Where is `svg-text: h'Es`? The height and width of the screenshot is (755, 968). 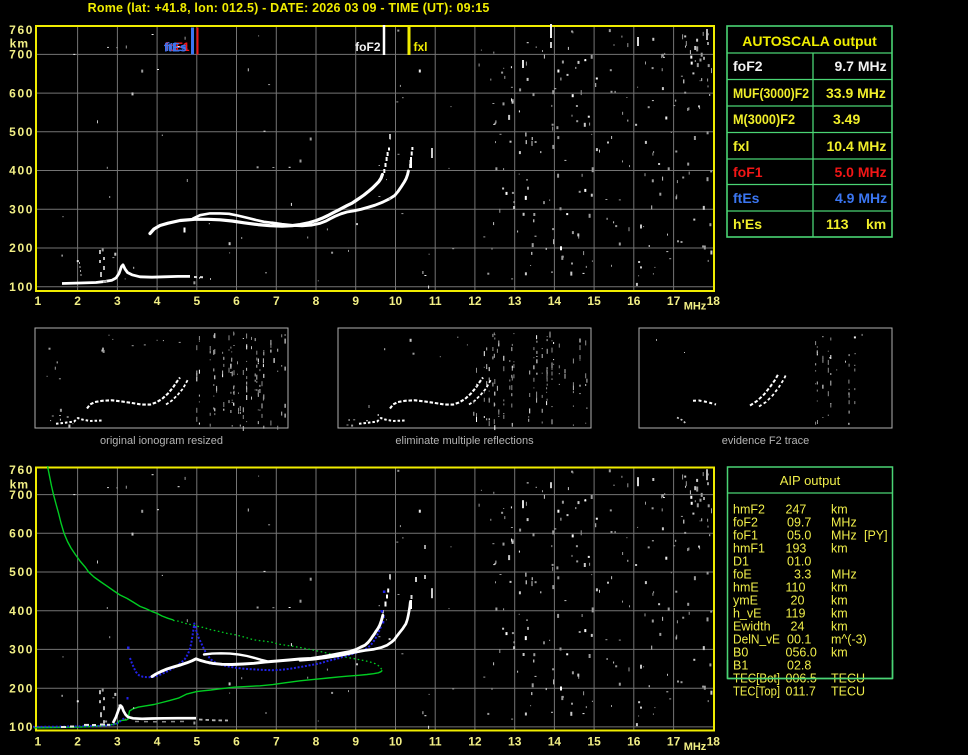
svg-text: h'Es is located at coordinates (747, 224).